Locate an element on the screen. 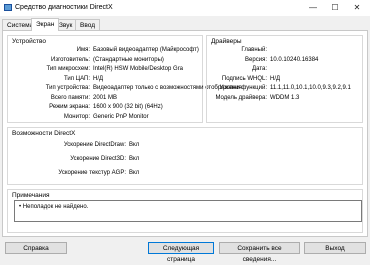 The height and width of the screenshot is (265, 370). device-label: Режим экрана: is located at coordinates (69, 107).